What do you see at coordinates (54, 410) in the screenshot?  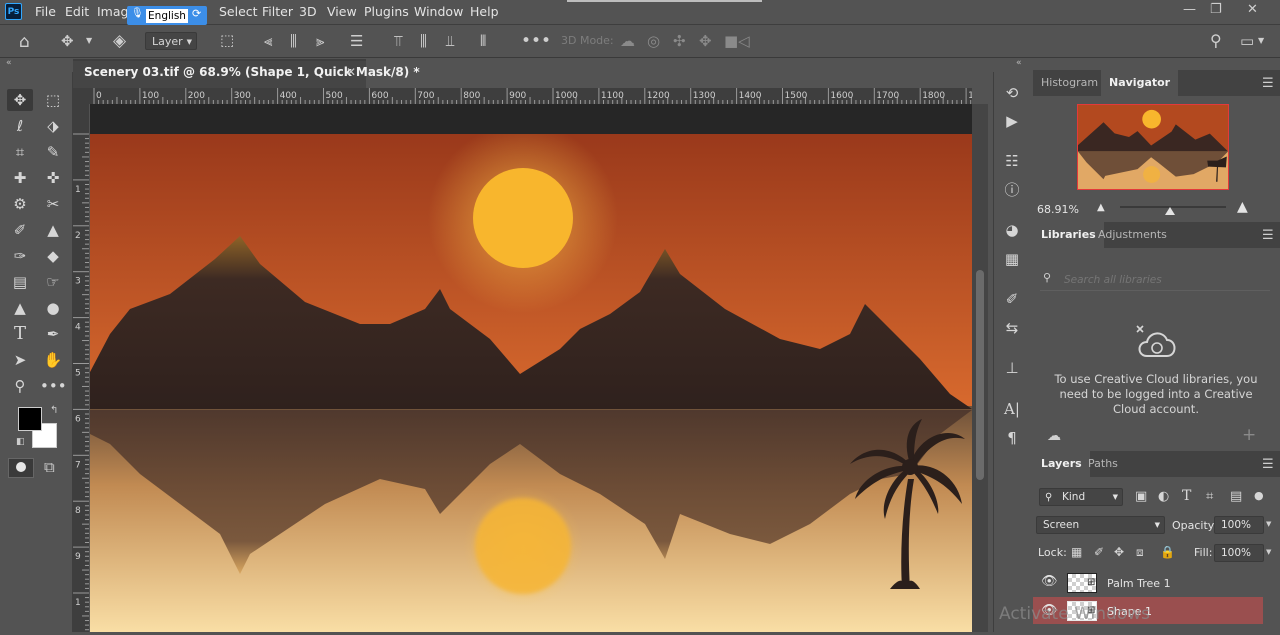 I see `swap-colors-icon: ↰` at bounding box center [54, 410].